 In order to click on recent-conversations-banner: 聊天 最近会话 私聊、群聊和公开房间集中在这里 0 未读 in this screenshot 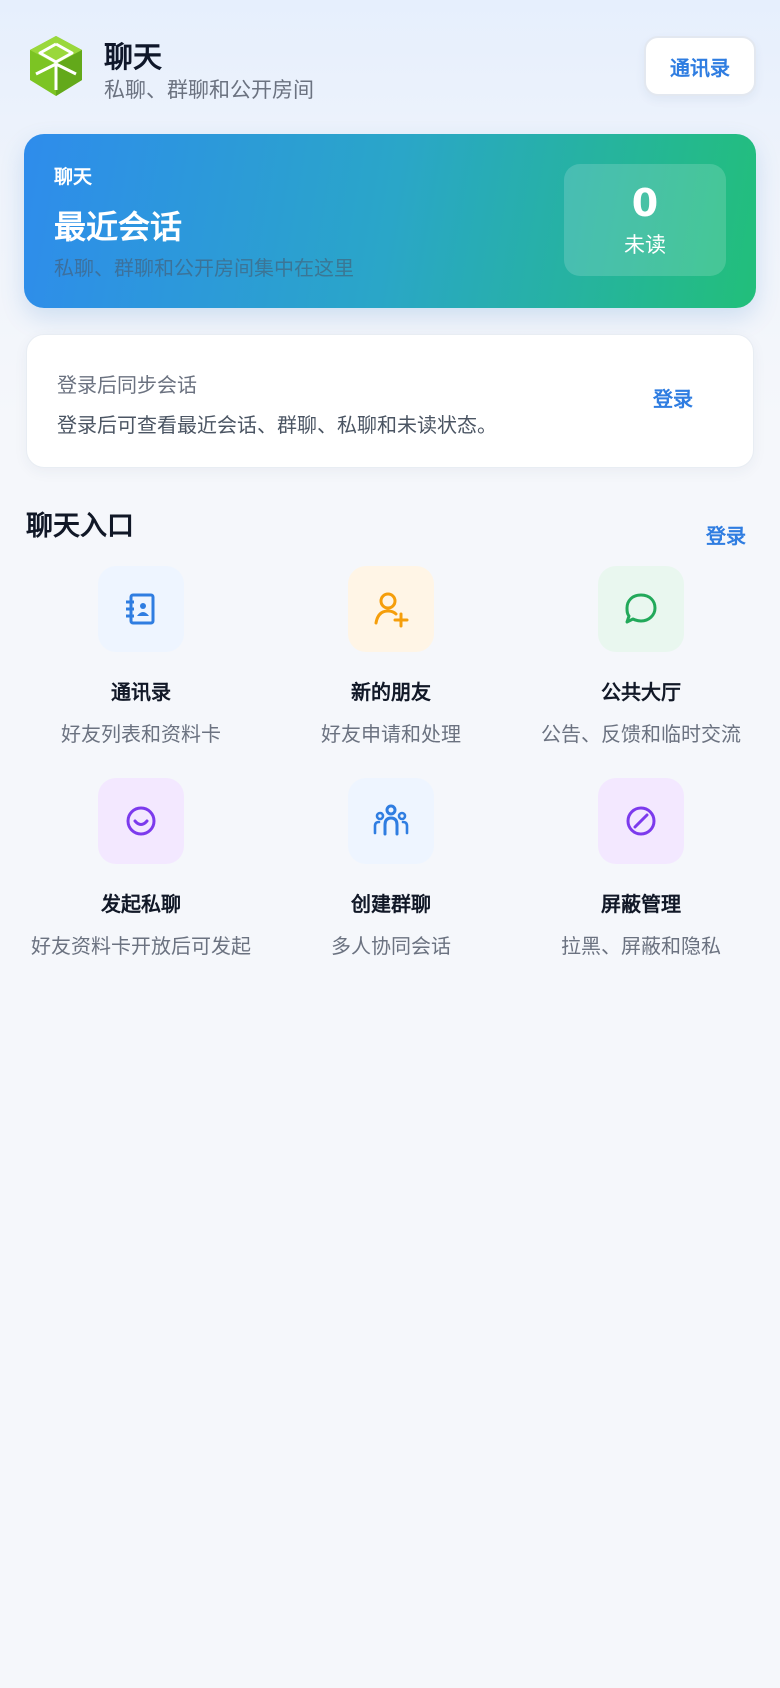, I will do `click(390, 221)`.